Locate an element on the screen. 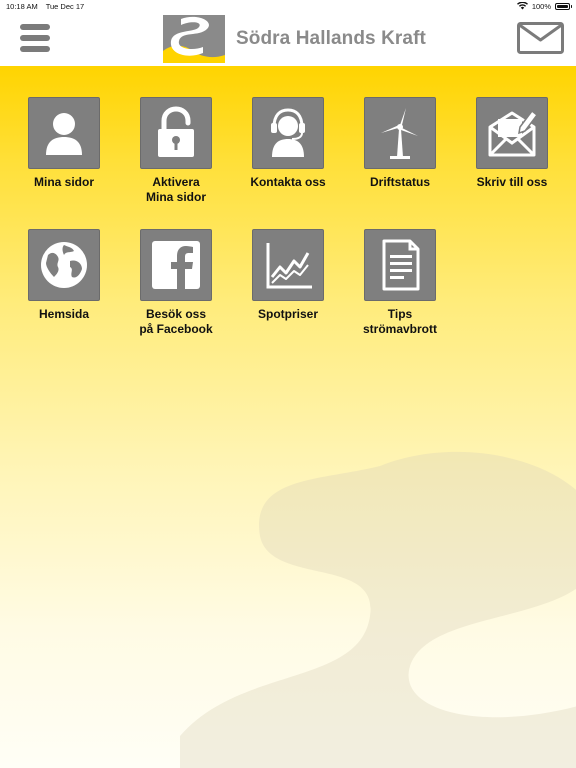  battery-percent: 100% is located at coordinates (541, 6).